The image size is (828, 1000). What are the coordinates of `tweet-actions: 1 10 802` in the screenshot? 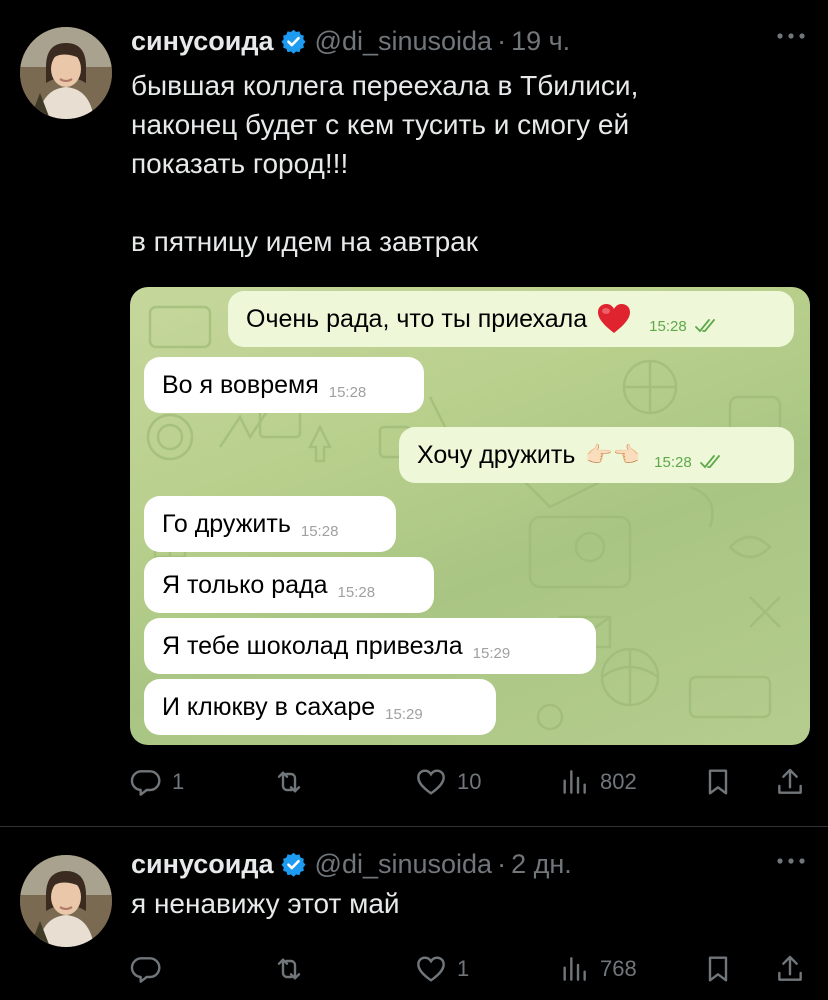 It's located at (470, 782).